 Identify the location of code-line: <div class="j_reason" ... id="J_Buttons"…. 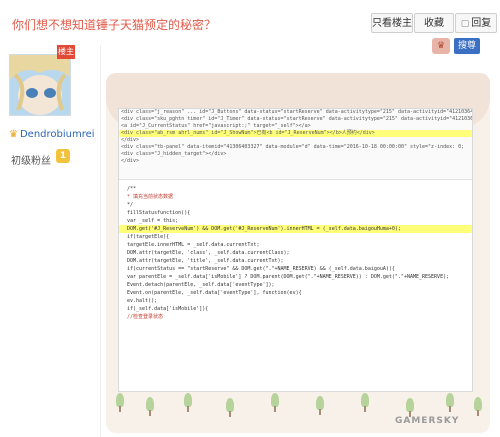
(296, 112).